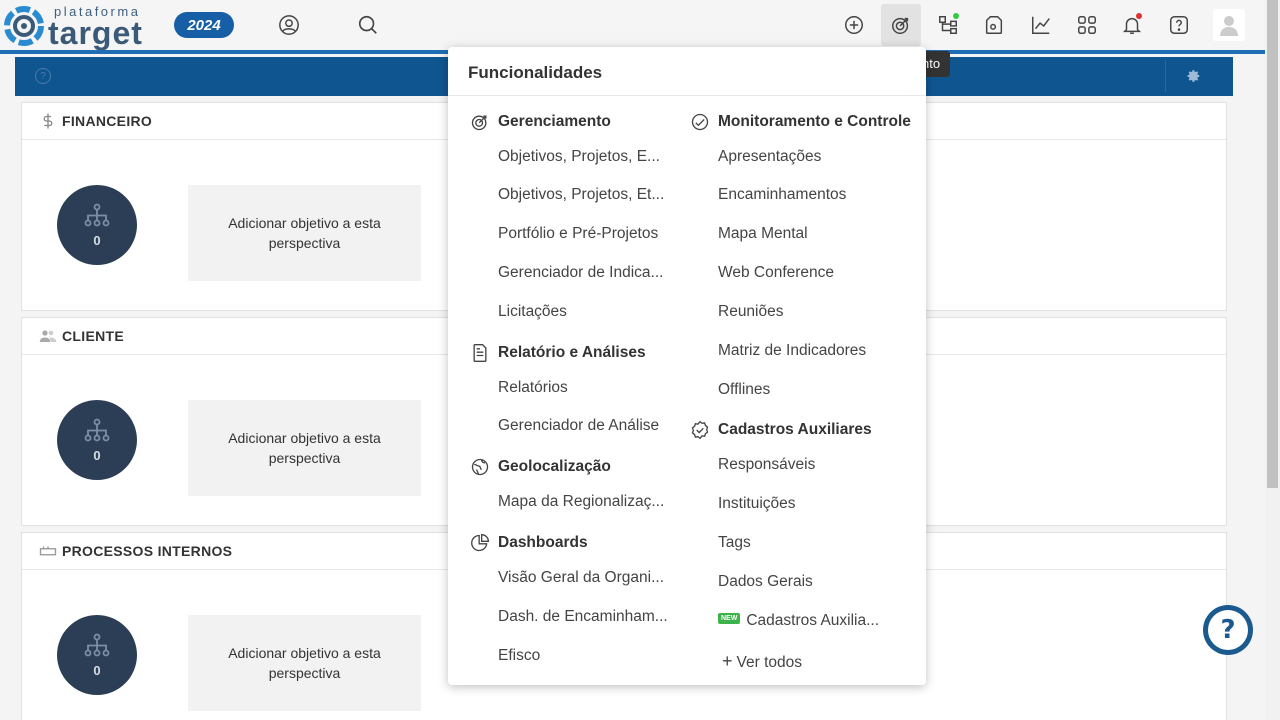 The height and width of the screenshot is (720, 1280). Describe the element at coordinates (543, 542) in the screenshot. I see `section-label: Dashboards` at that location.